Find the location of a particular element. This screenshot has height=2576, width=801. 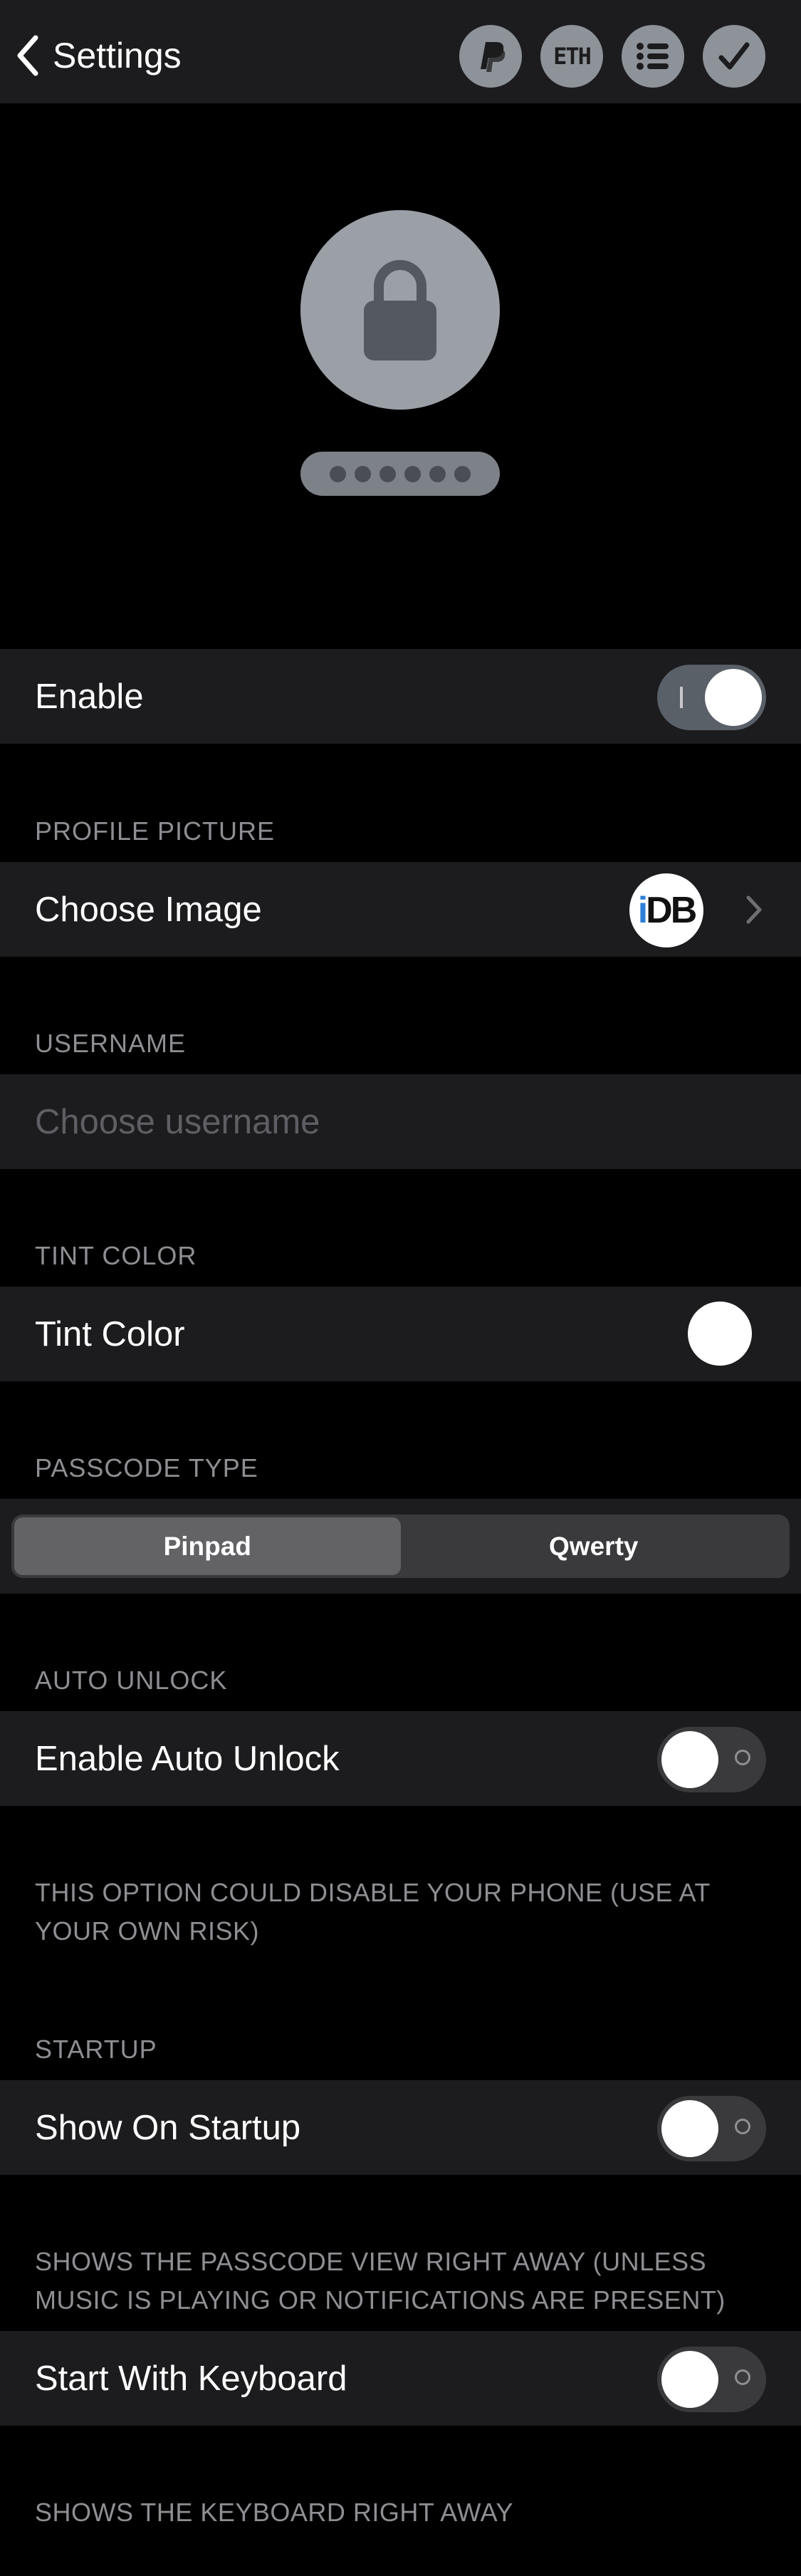

checkmark-icon is located at coordinates (734, 56).